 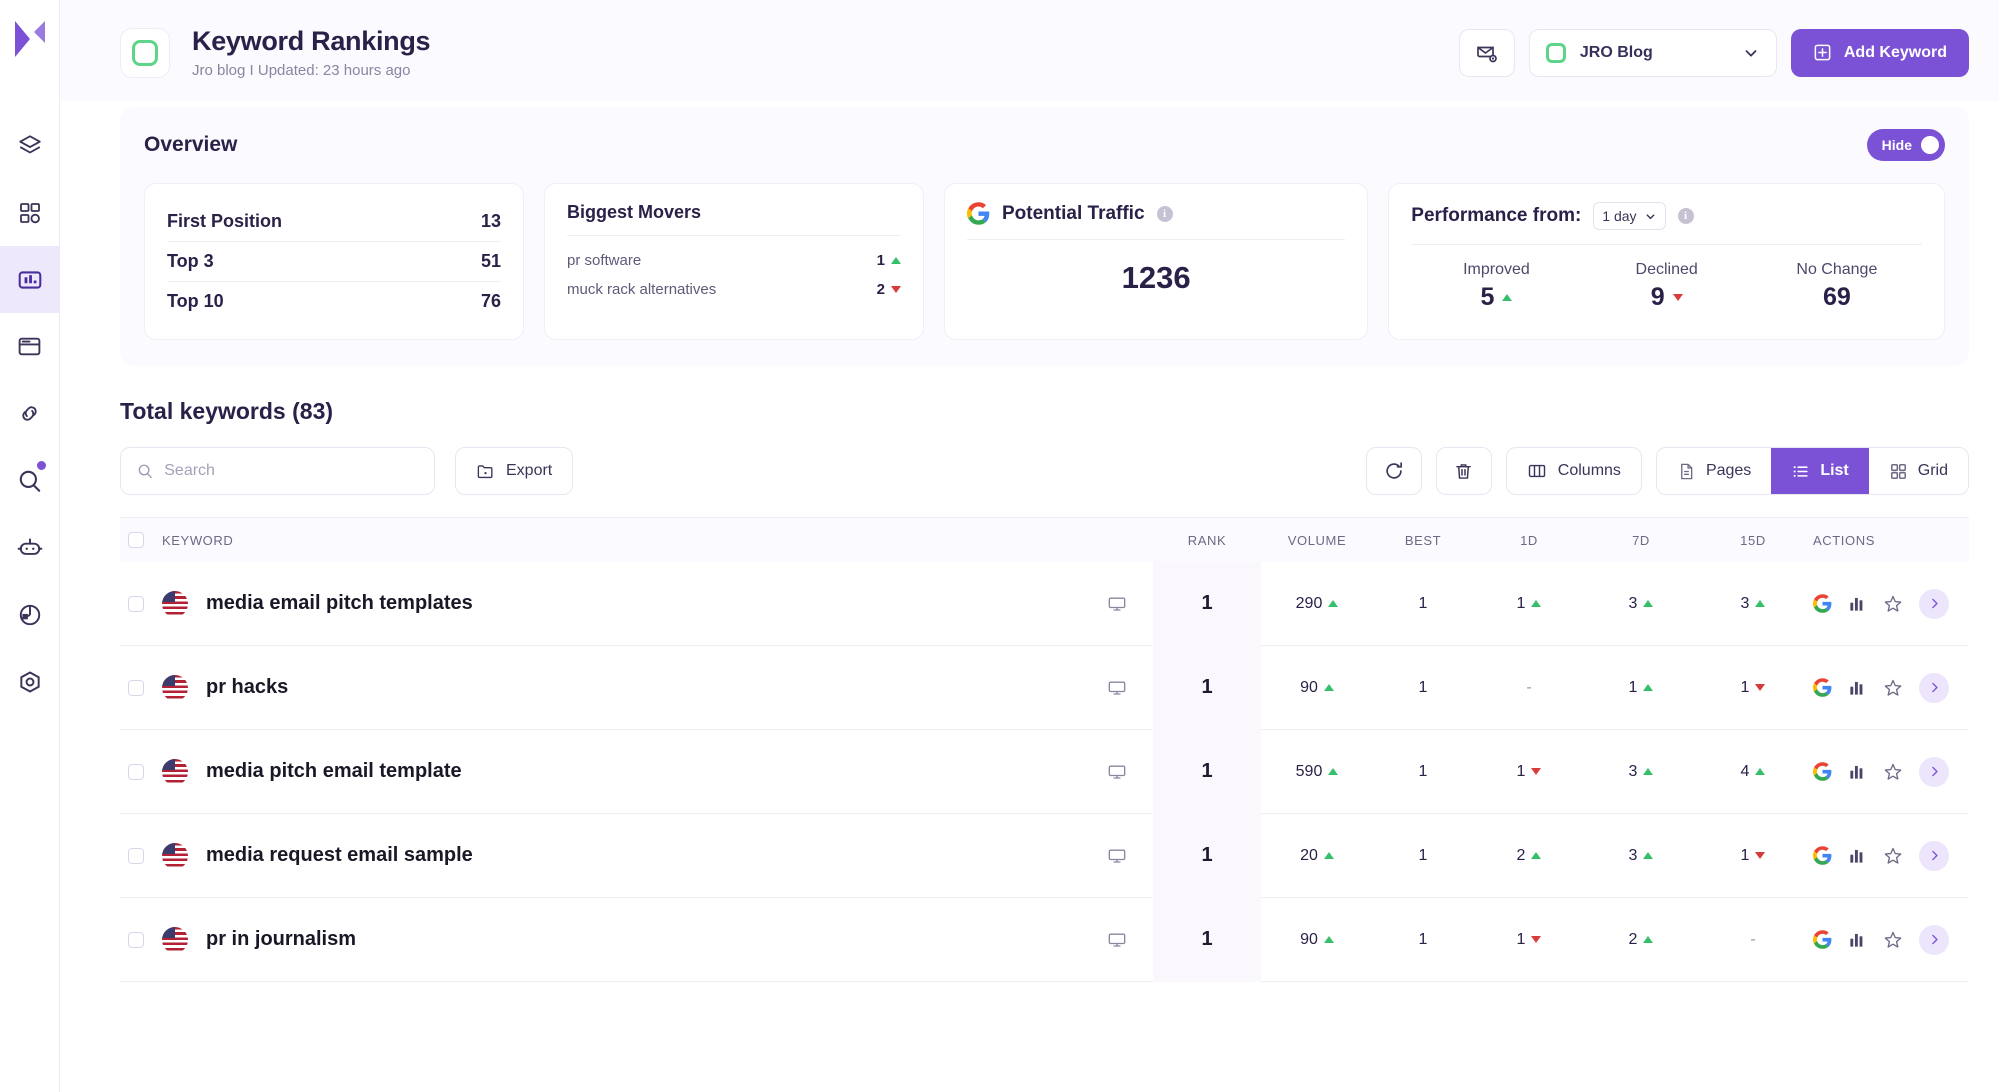 I want to click on view-grid: Grid, so click(x=1918, y=471).